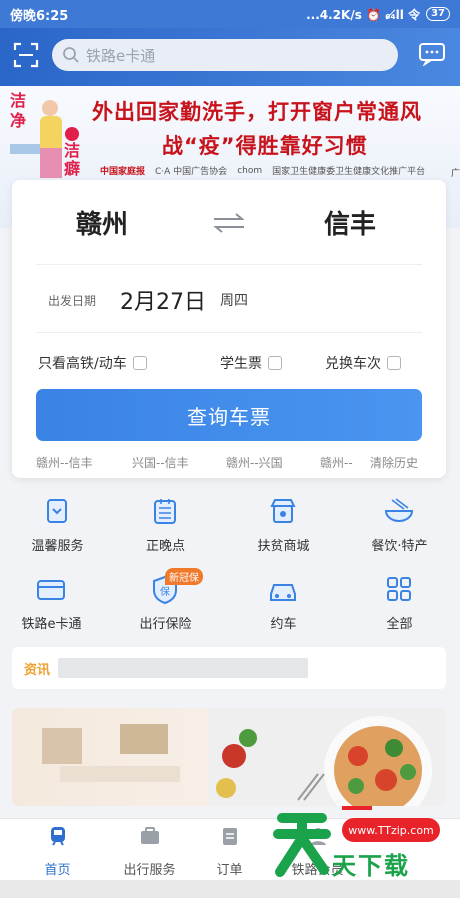  Describe the element at coordinates (241, 364) in the screenshot. I see `option-label: 学生票` at that location.